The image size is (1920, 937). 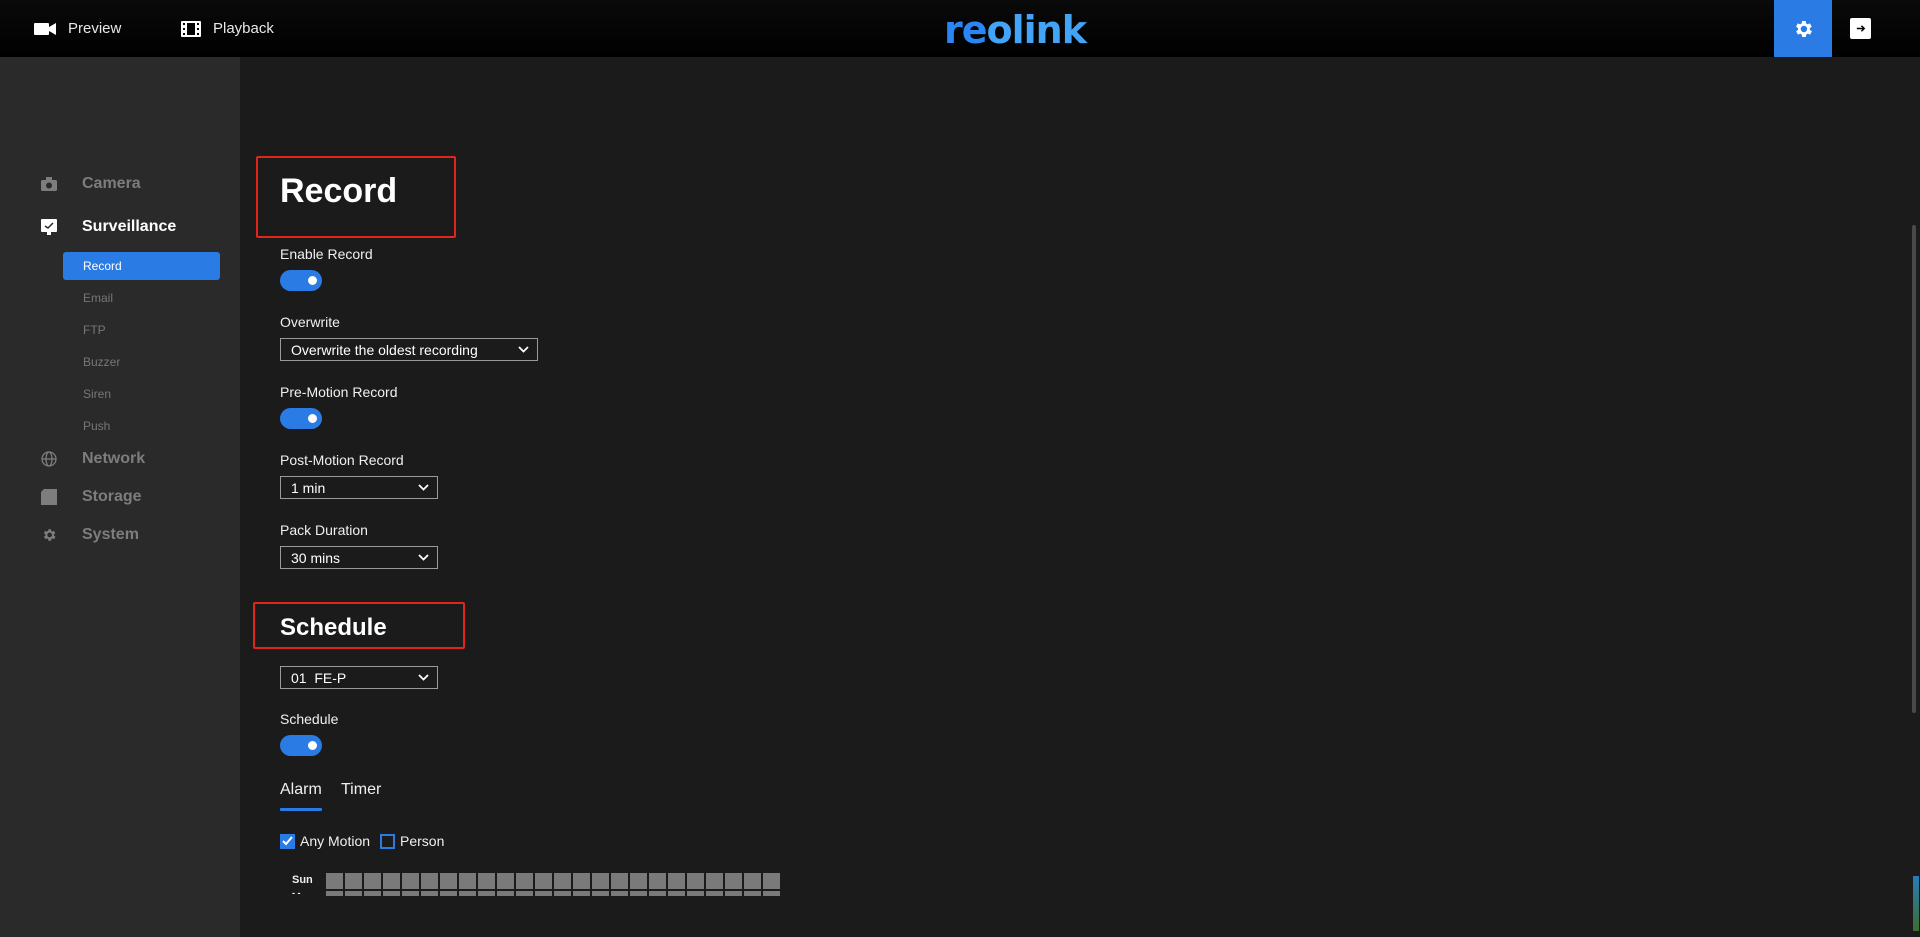 I want to click on schedule-day-label: Sun, so click(x=302, y=880).